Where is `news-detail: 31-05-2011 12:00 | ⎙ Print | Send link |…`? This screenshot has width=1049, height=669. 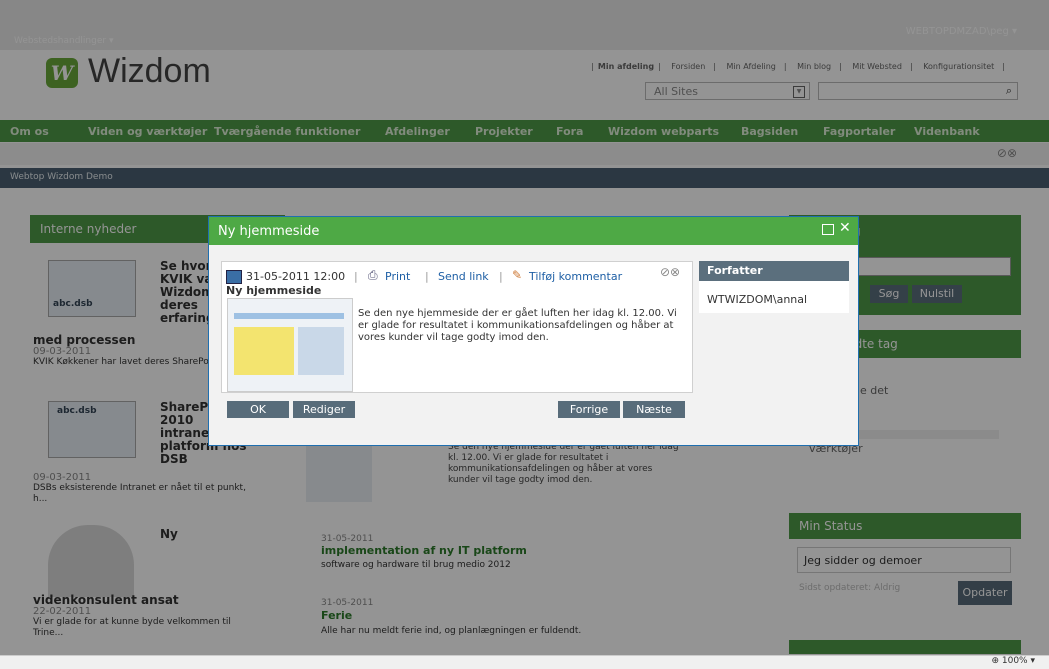
news-detail: 31-05-2011 12:00 | ⎙ Print | Send link |… is located at coordinates (457, 327).